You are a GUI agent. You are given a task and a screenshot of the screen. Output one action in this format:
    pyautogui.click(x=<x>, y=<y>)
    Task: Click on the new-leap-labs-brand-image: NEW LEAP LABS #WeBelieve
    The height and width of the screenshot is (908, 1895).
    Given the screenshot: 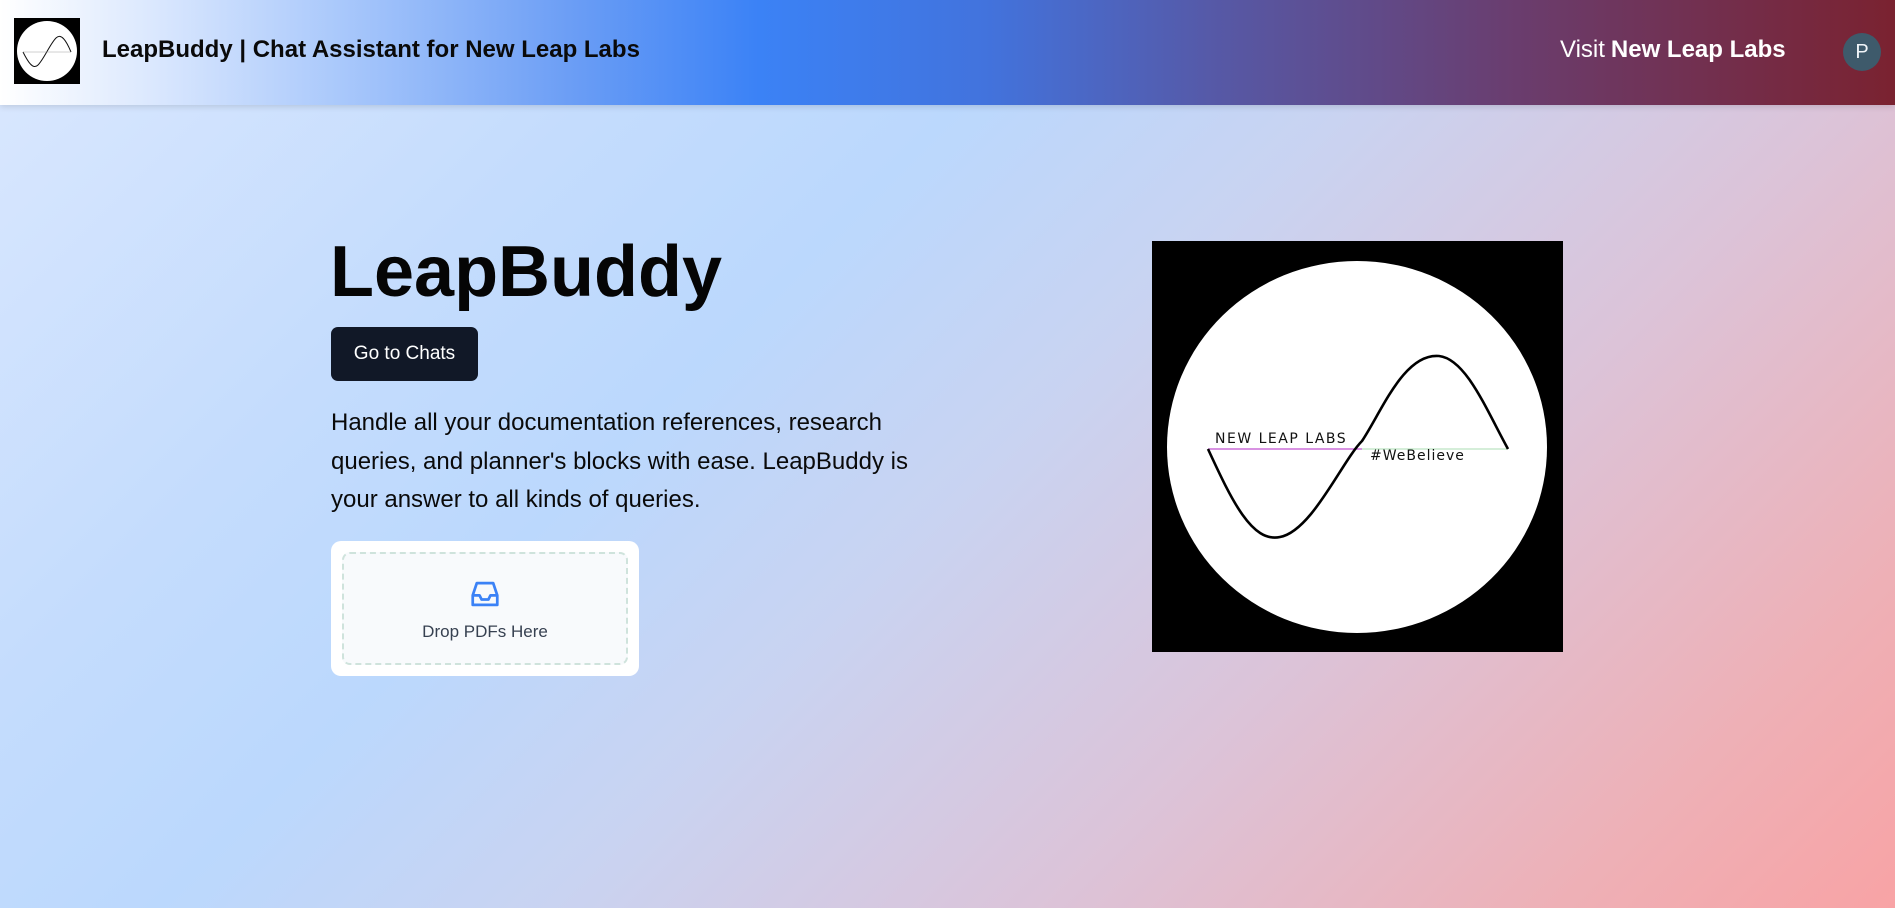 What is the action you would take?
    pyautogui.click(x=1357, y=446)
    